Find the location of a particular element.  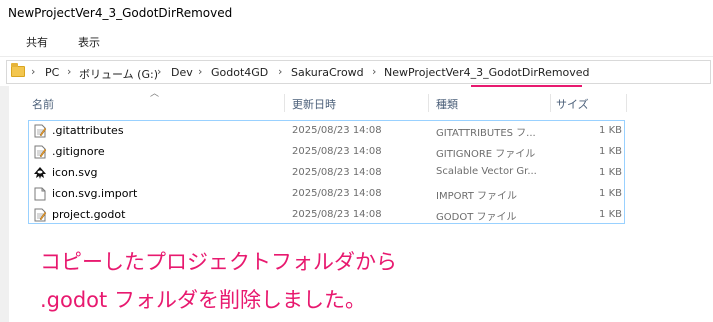

sort-ascending-icon: ︿ is located at coordinates (155, 94).